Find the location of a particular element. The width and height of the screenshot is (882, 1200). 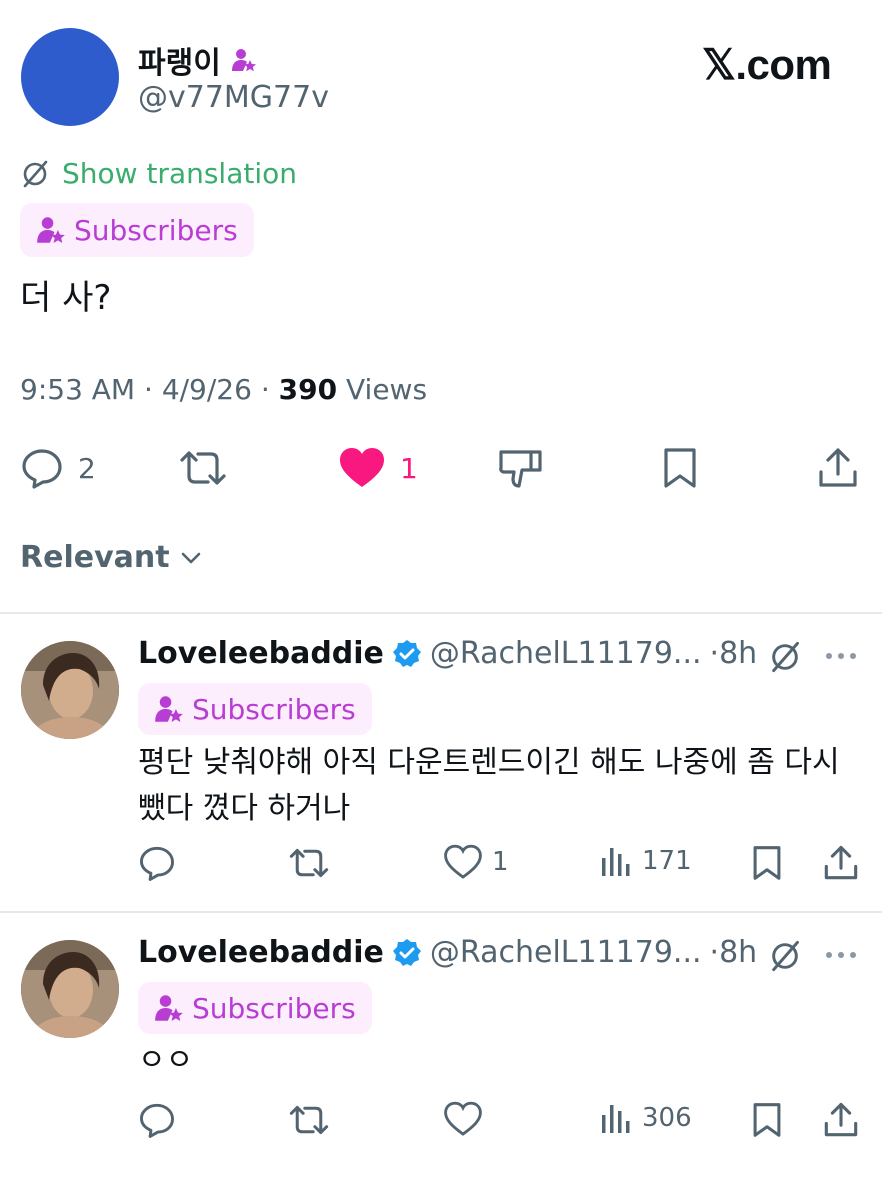

post-time: 9:53 AM is located at coordinates (77, 389).